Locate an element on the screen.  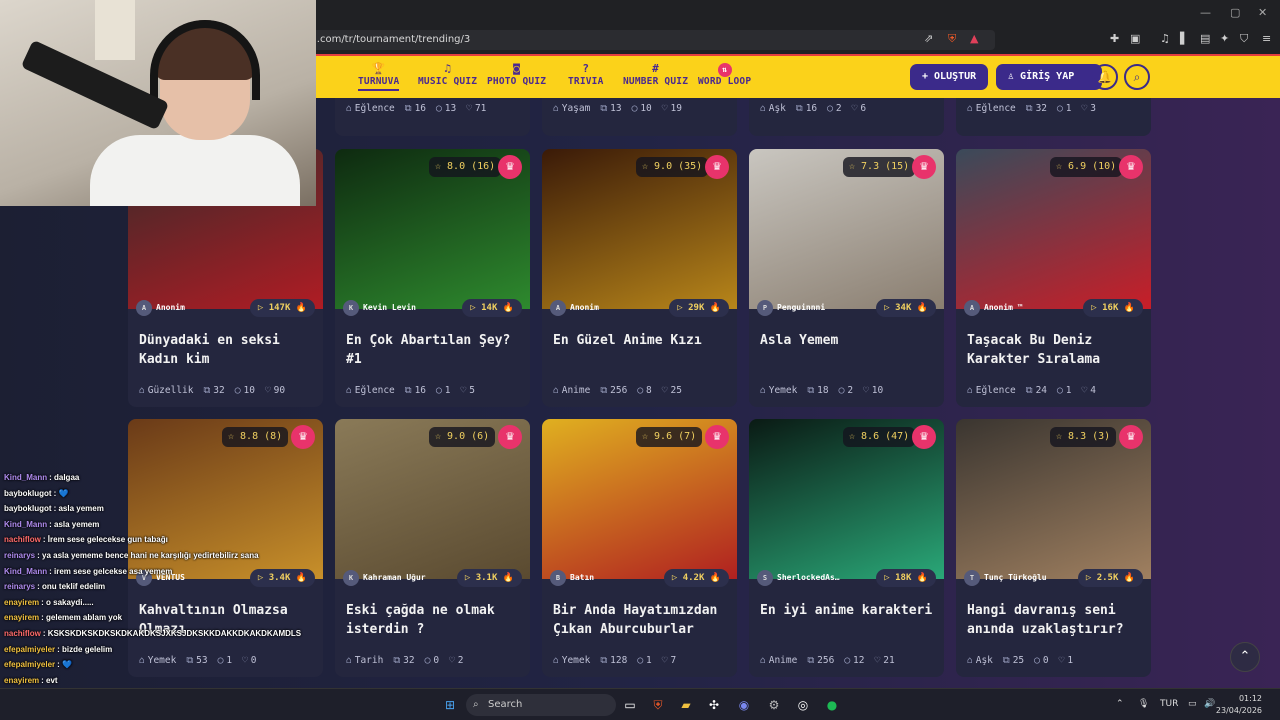
login-label: GİRİŞ YAP is located at coordinates (1047, 76).